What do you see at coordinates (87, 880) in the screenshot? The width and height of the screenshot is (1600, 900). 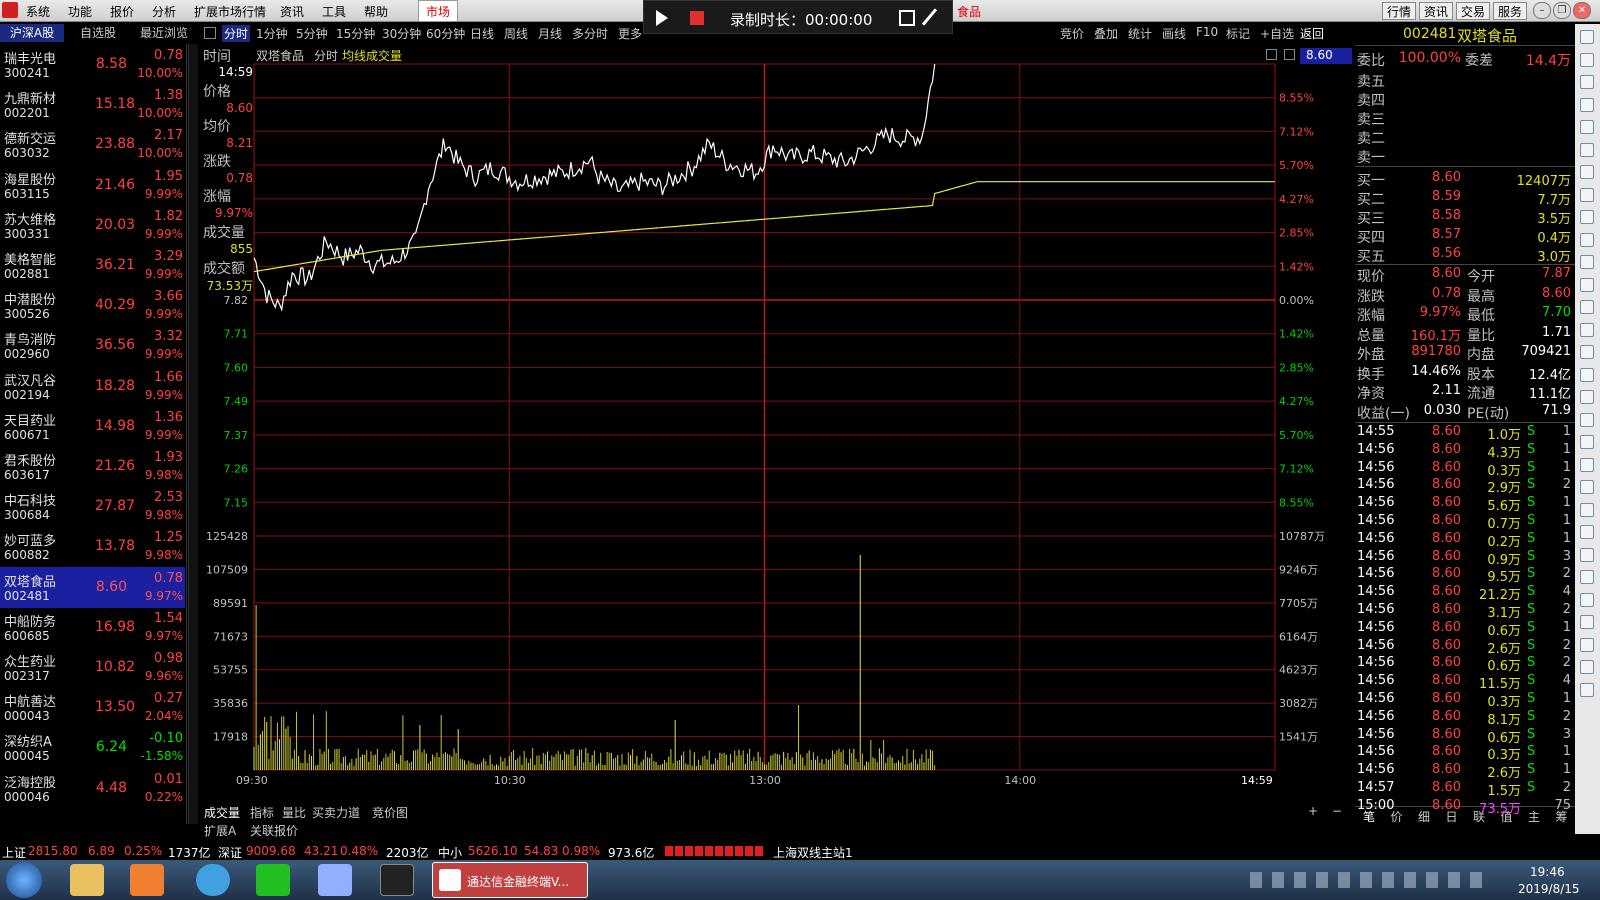 I see `file-explorer-icon` at bounding box center [87, 880].